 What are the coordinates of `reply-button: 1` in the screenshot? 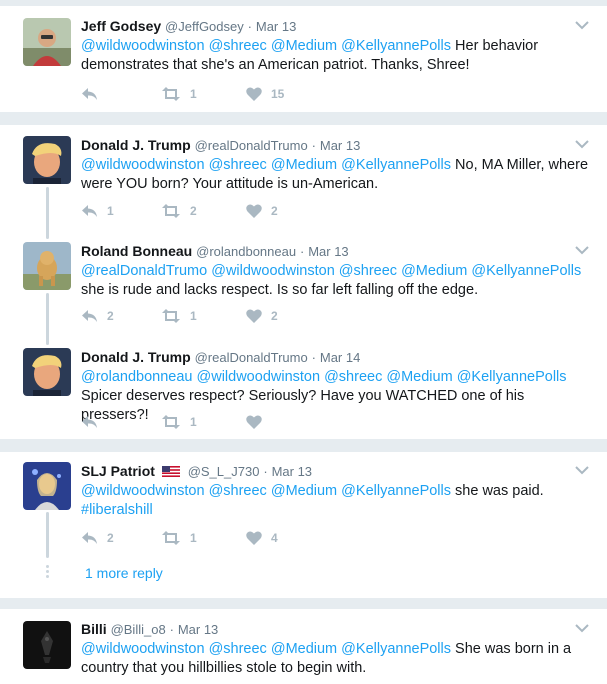 It's located at (97, 211).